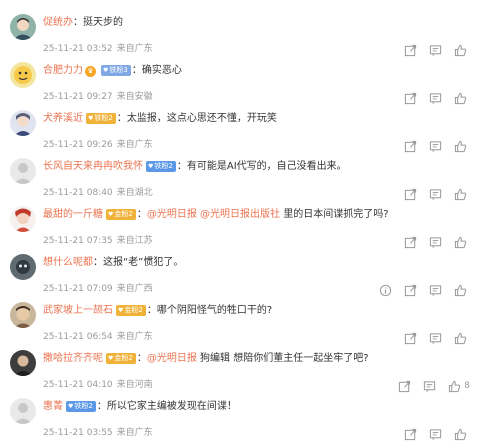 The image size is (480, 444). I want to click on timestamp: 25-11-21 06:54, so click(78, 337).